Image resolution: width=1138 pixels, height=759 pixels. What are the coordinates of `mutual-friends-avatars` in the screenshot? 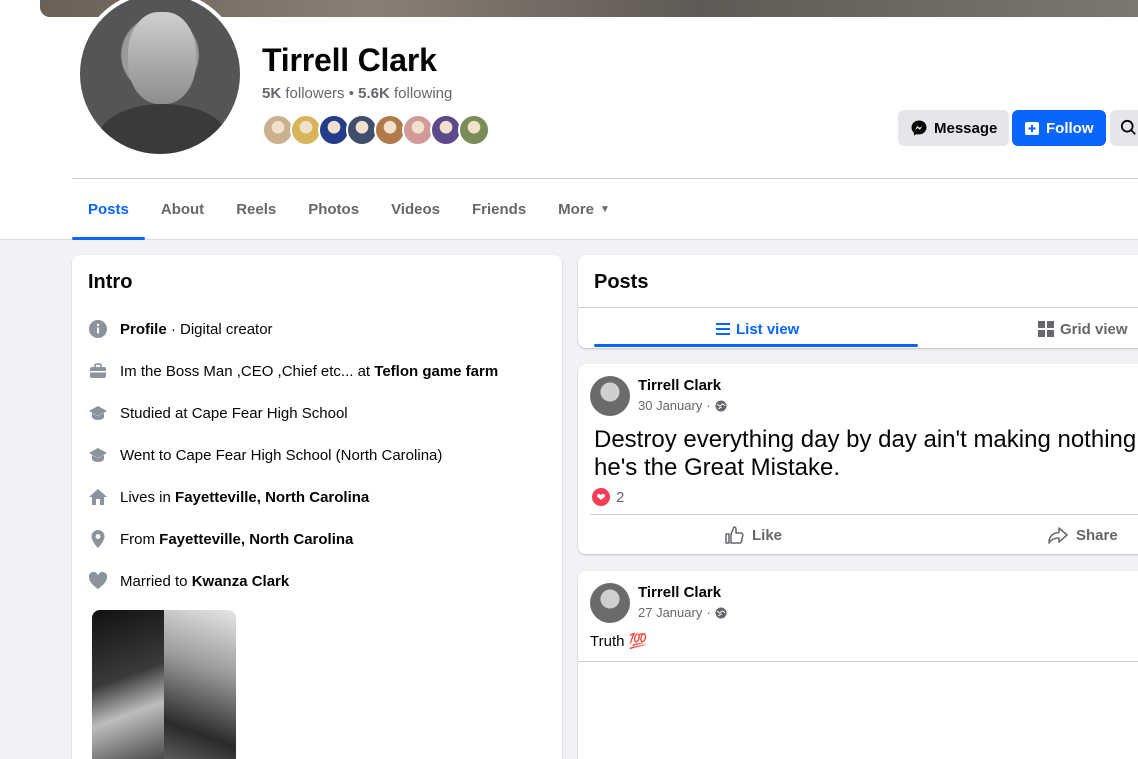 It's located at (376, 130).